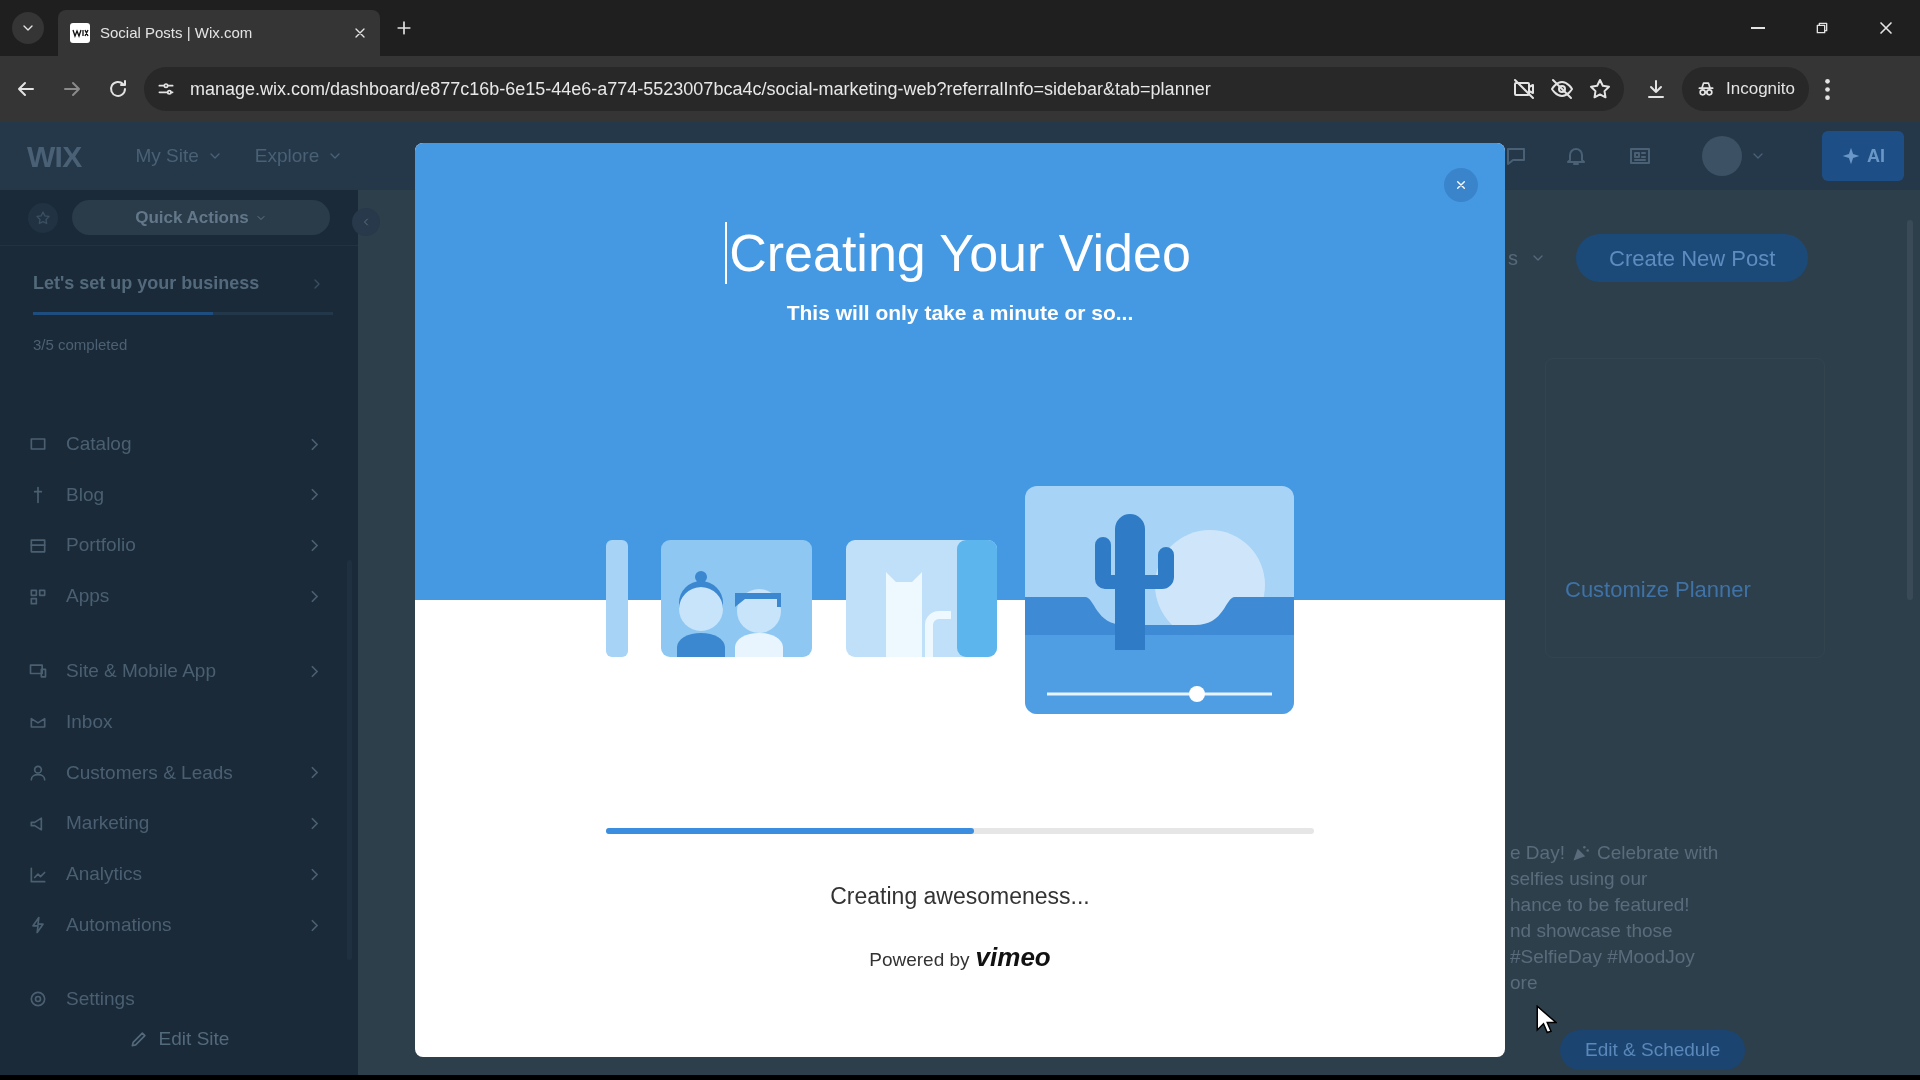  Describe the element at coordinates (179, 1038) in the screenshot. I see `edit-site-button: Edit Site` at that location.